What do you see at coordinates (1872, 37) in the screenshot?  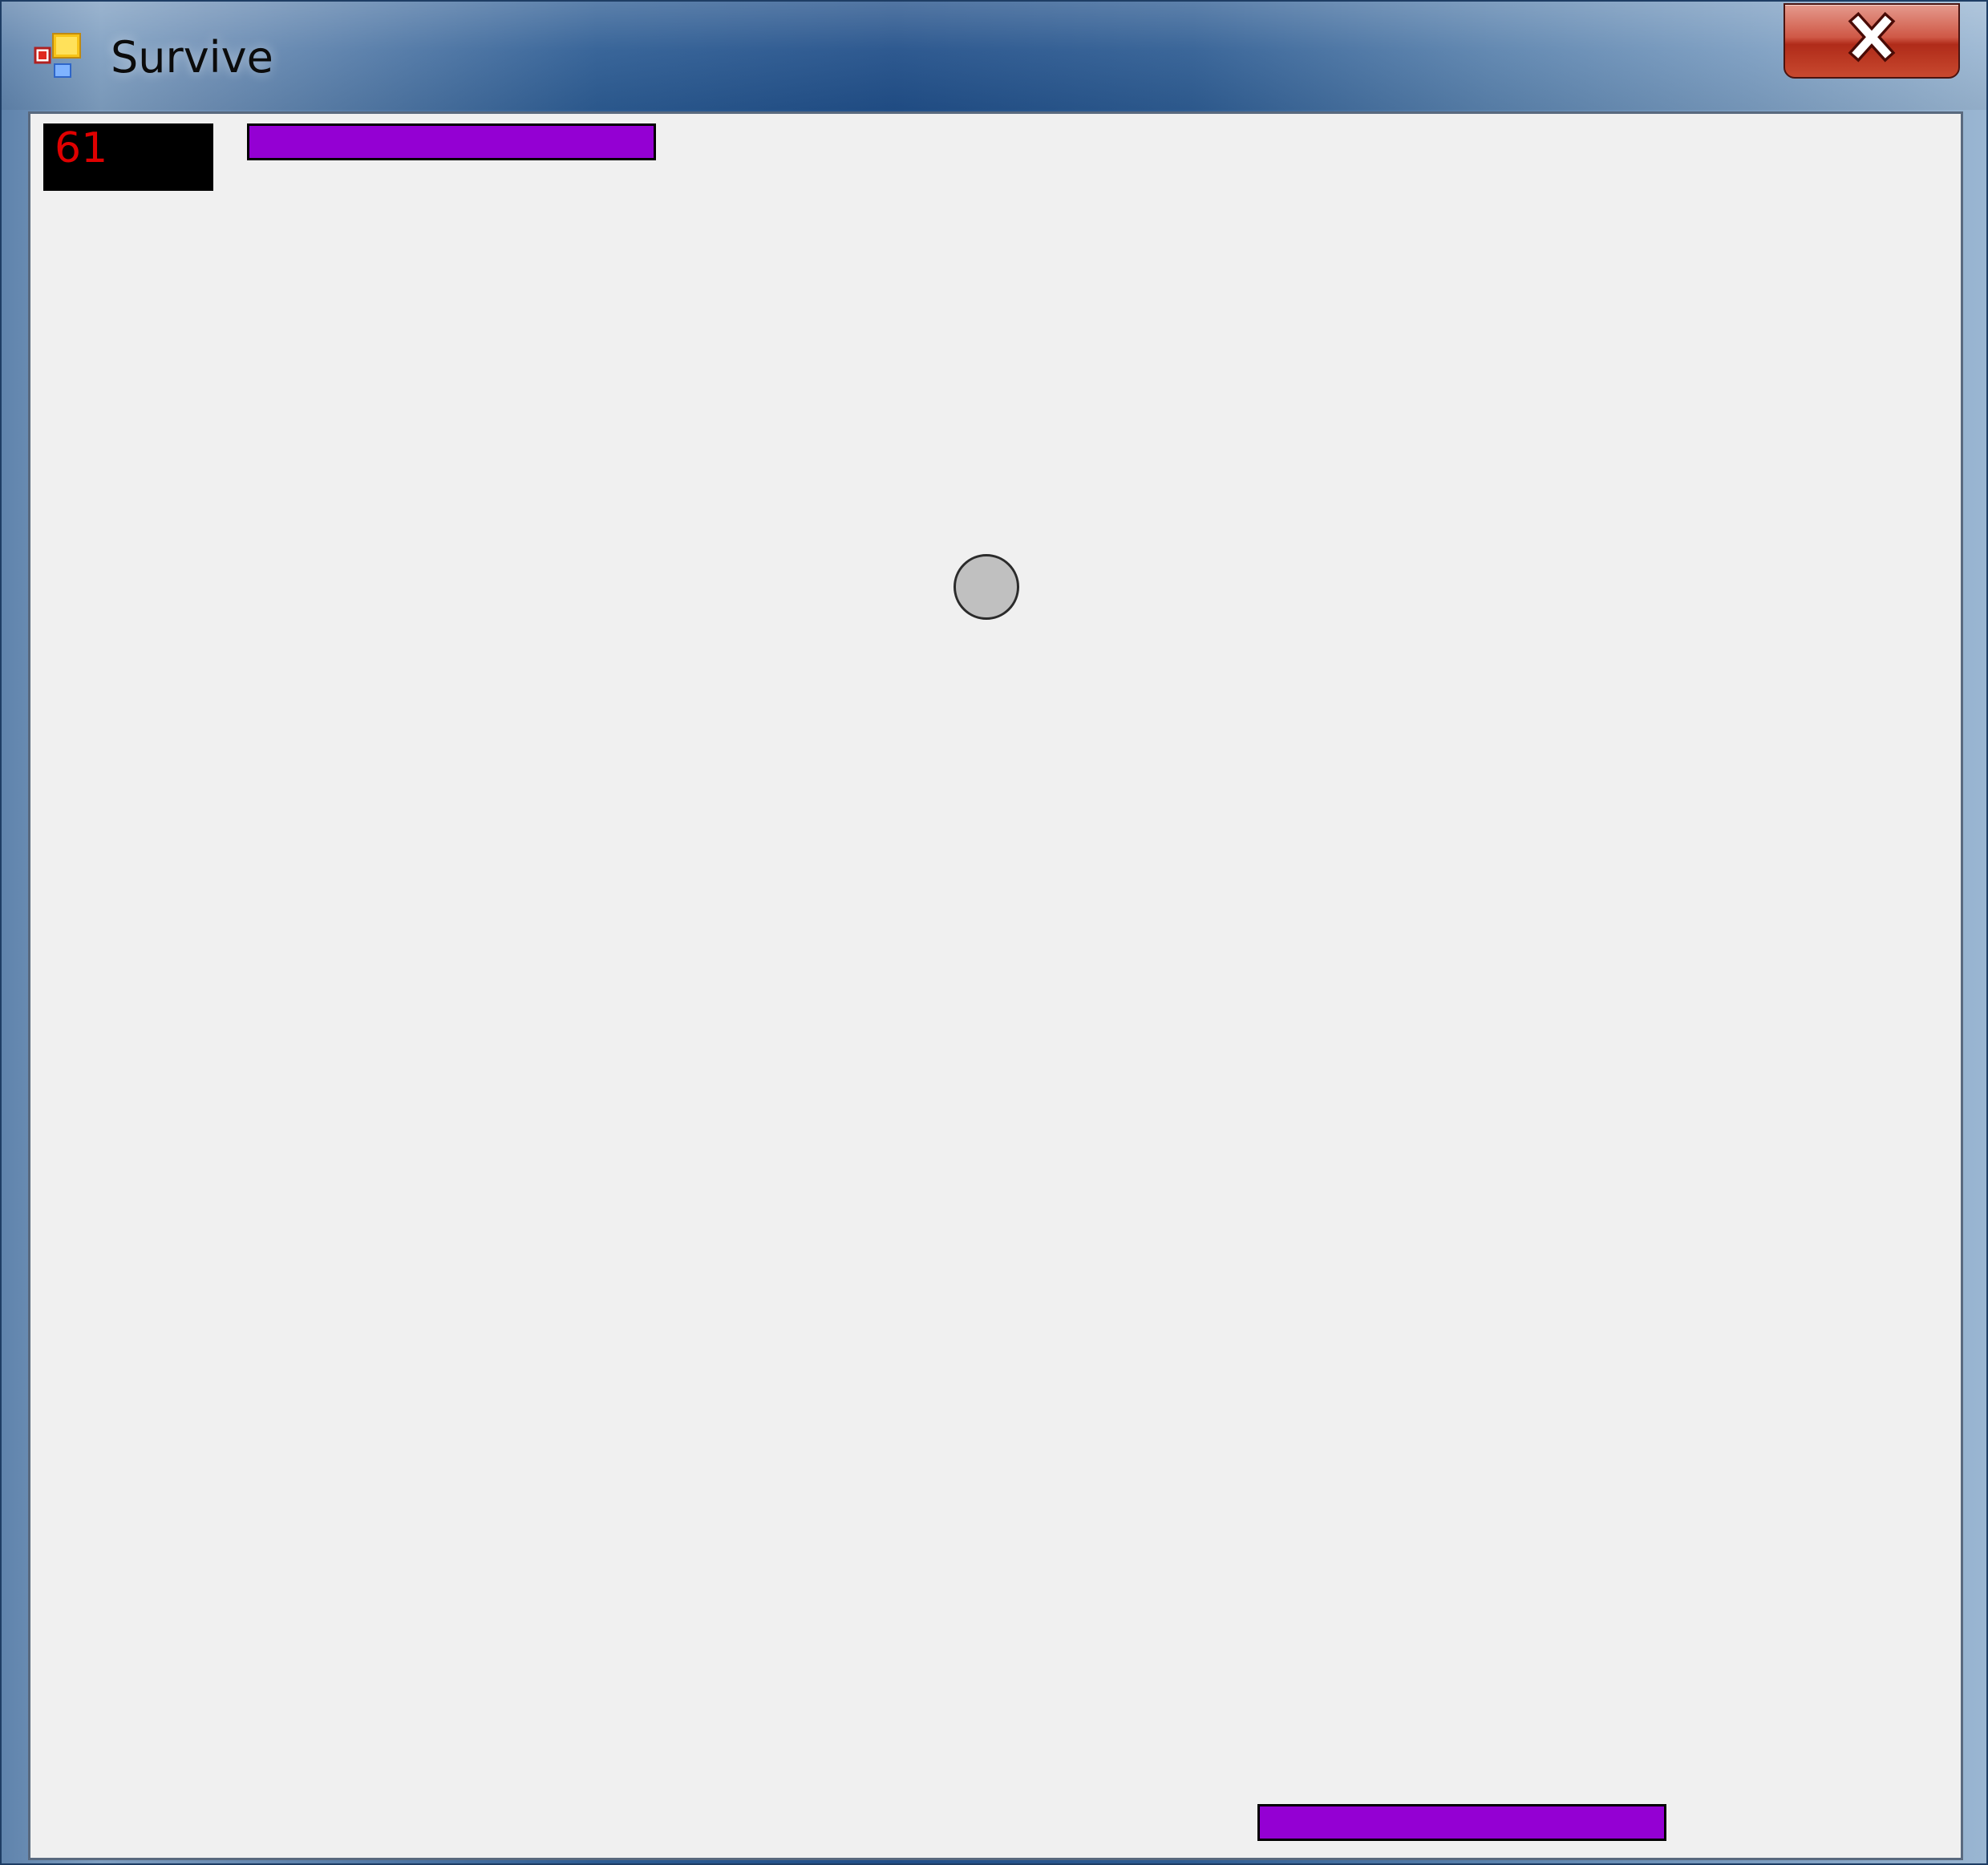 I see `close-icon` at bounding box center [1872, 37].